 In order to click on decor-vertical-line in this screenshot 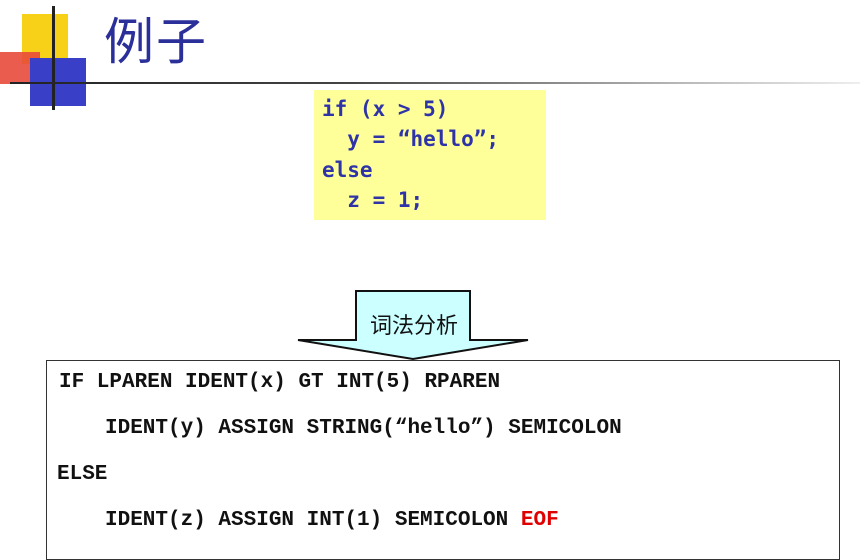, I will do `click(53, 58)`.